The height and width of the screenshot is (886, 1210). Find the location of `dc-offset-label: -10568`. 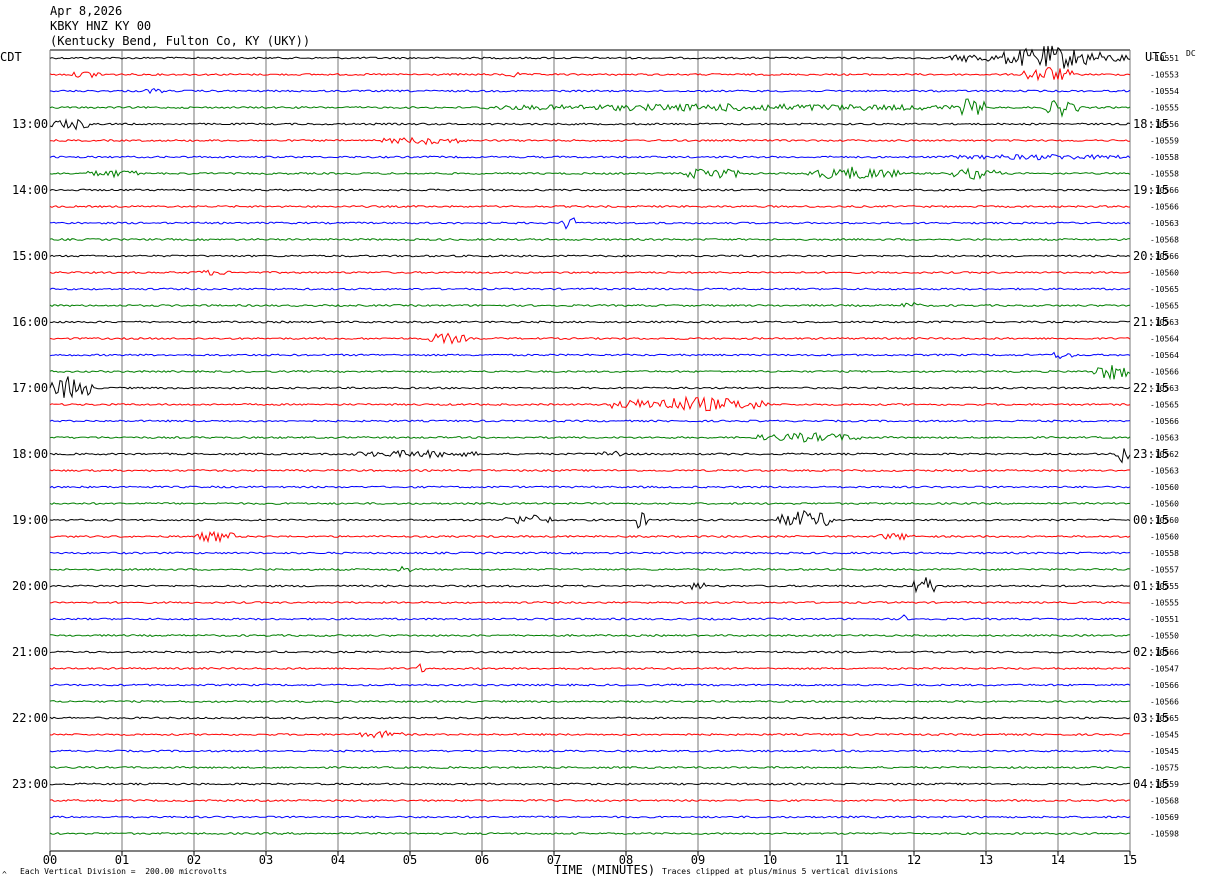

dc-offset-label: -10568 is located at coordinates (1164, 801).